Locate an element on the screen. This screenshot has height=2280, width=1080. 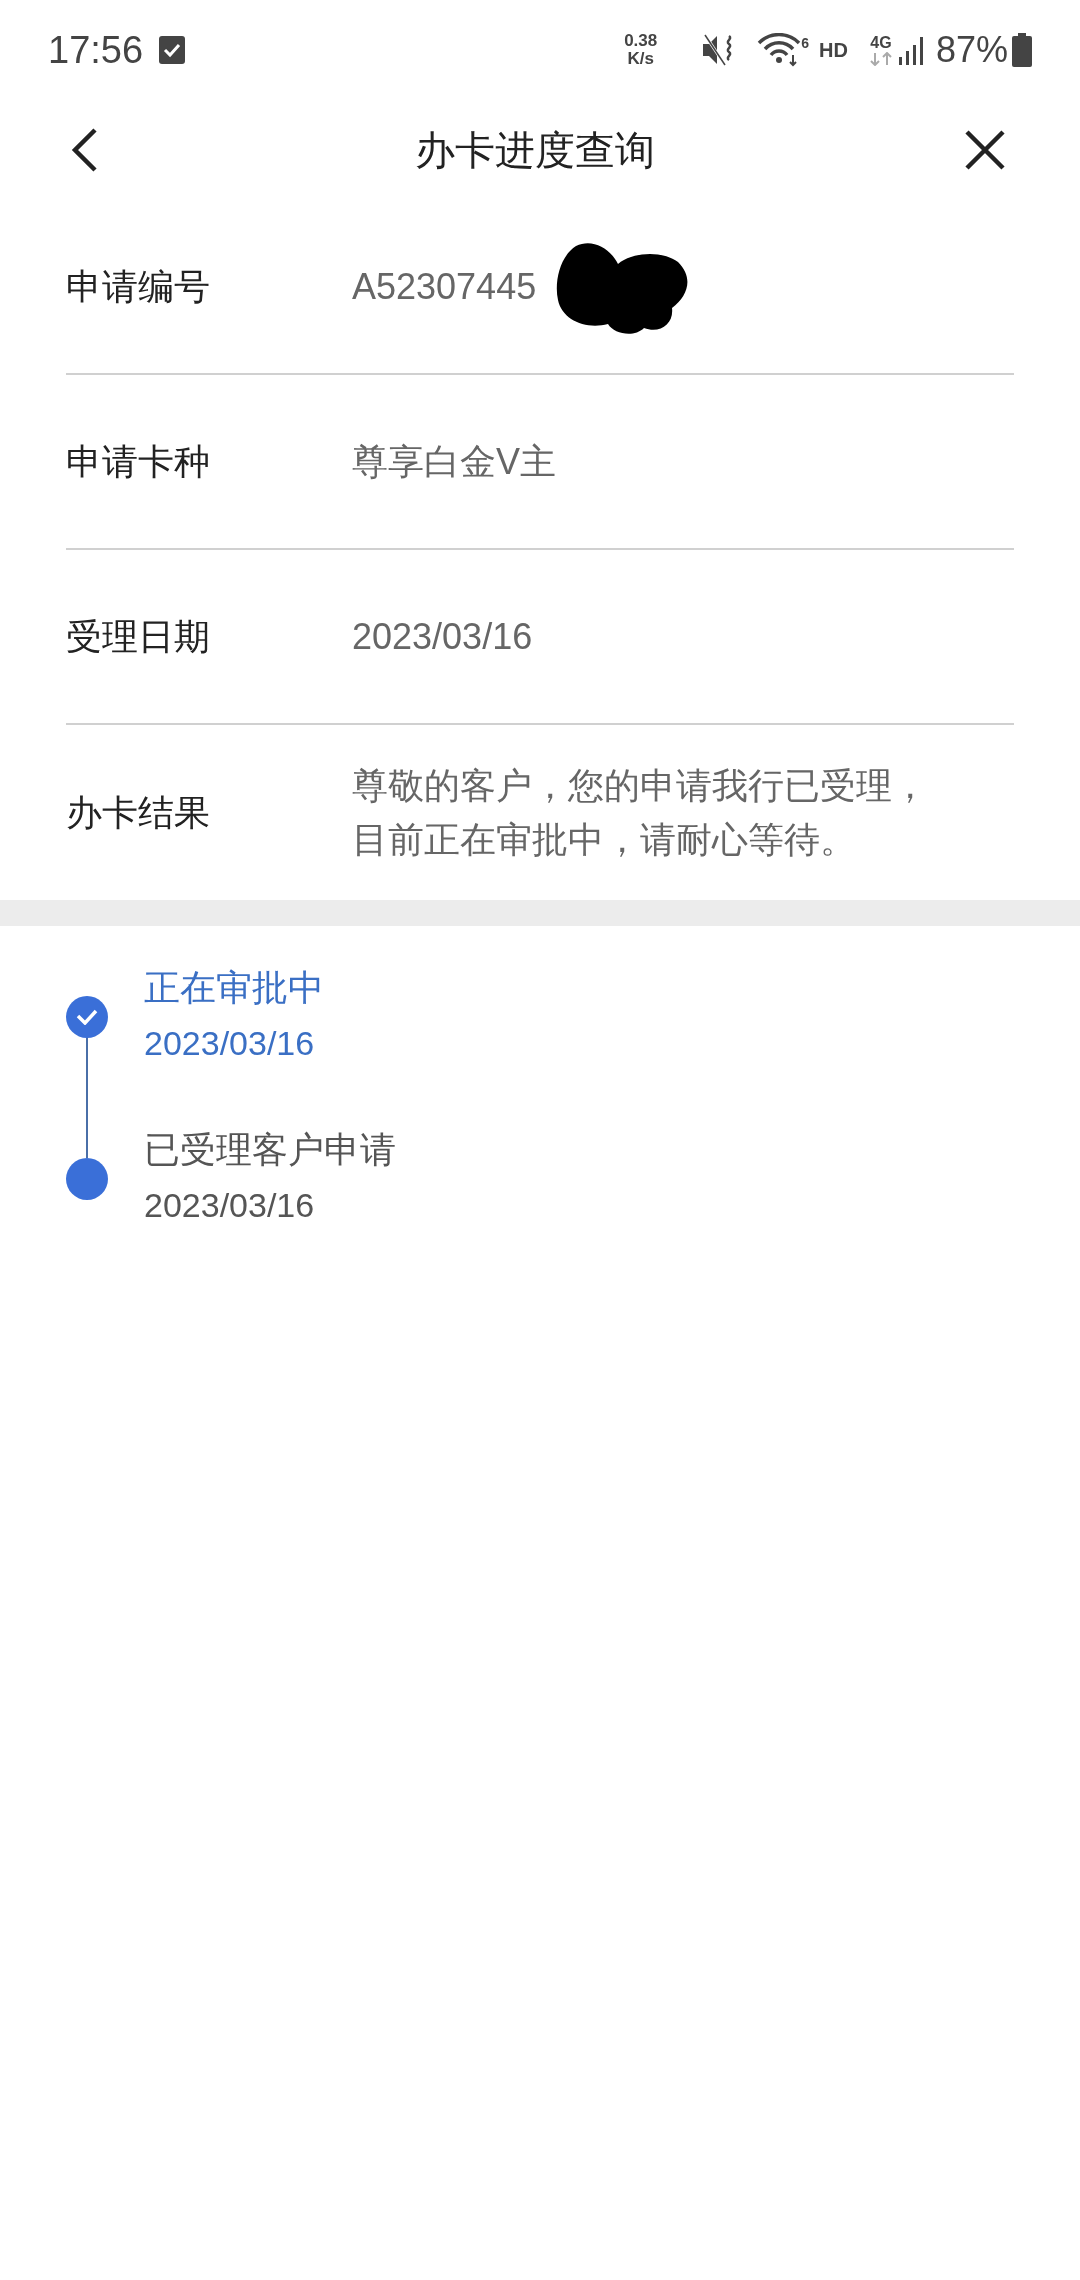
battery-percent: 87% is located at coordinates (971, 50).